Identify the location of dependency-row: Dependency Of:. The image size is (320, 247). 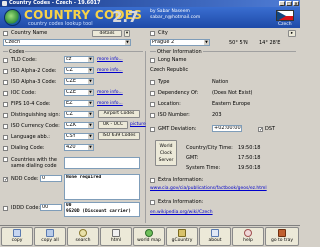
(174, 93).